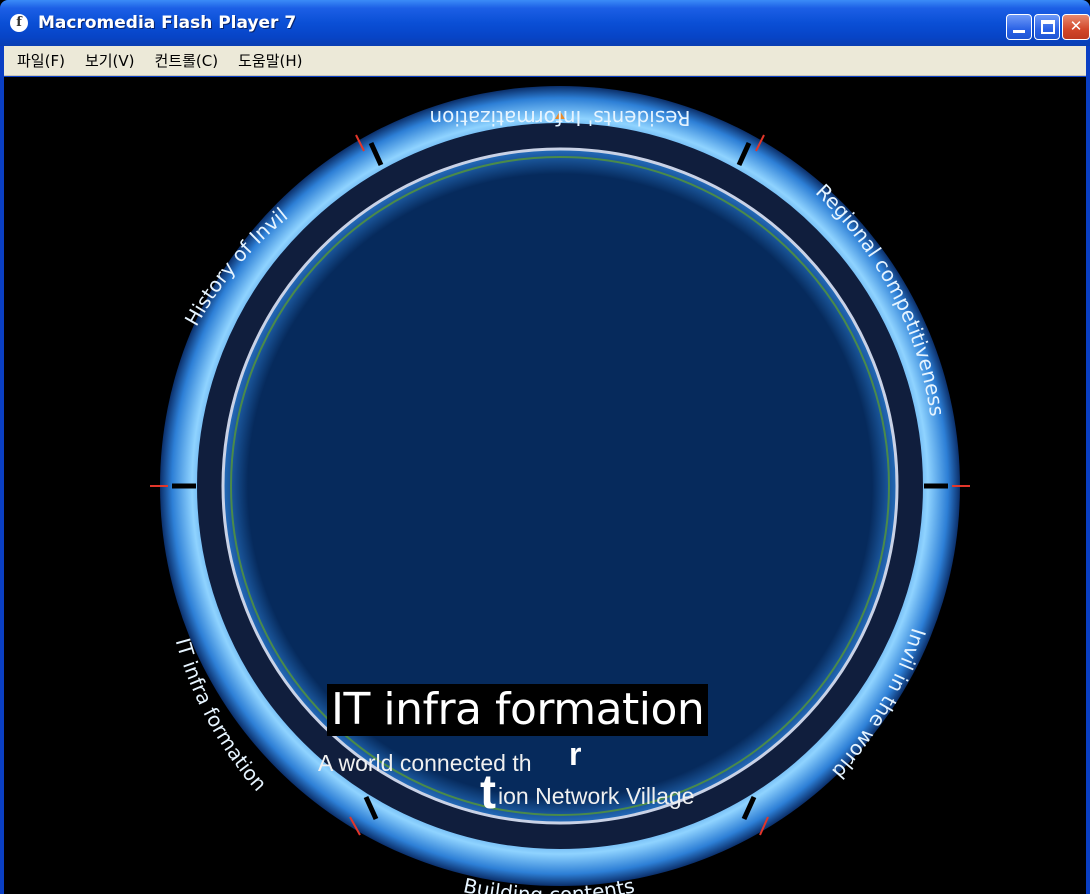 The width and height of the screenshot is (1090, 894). I want to click on minimize-button, so click(1019, 27).